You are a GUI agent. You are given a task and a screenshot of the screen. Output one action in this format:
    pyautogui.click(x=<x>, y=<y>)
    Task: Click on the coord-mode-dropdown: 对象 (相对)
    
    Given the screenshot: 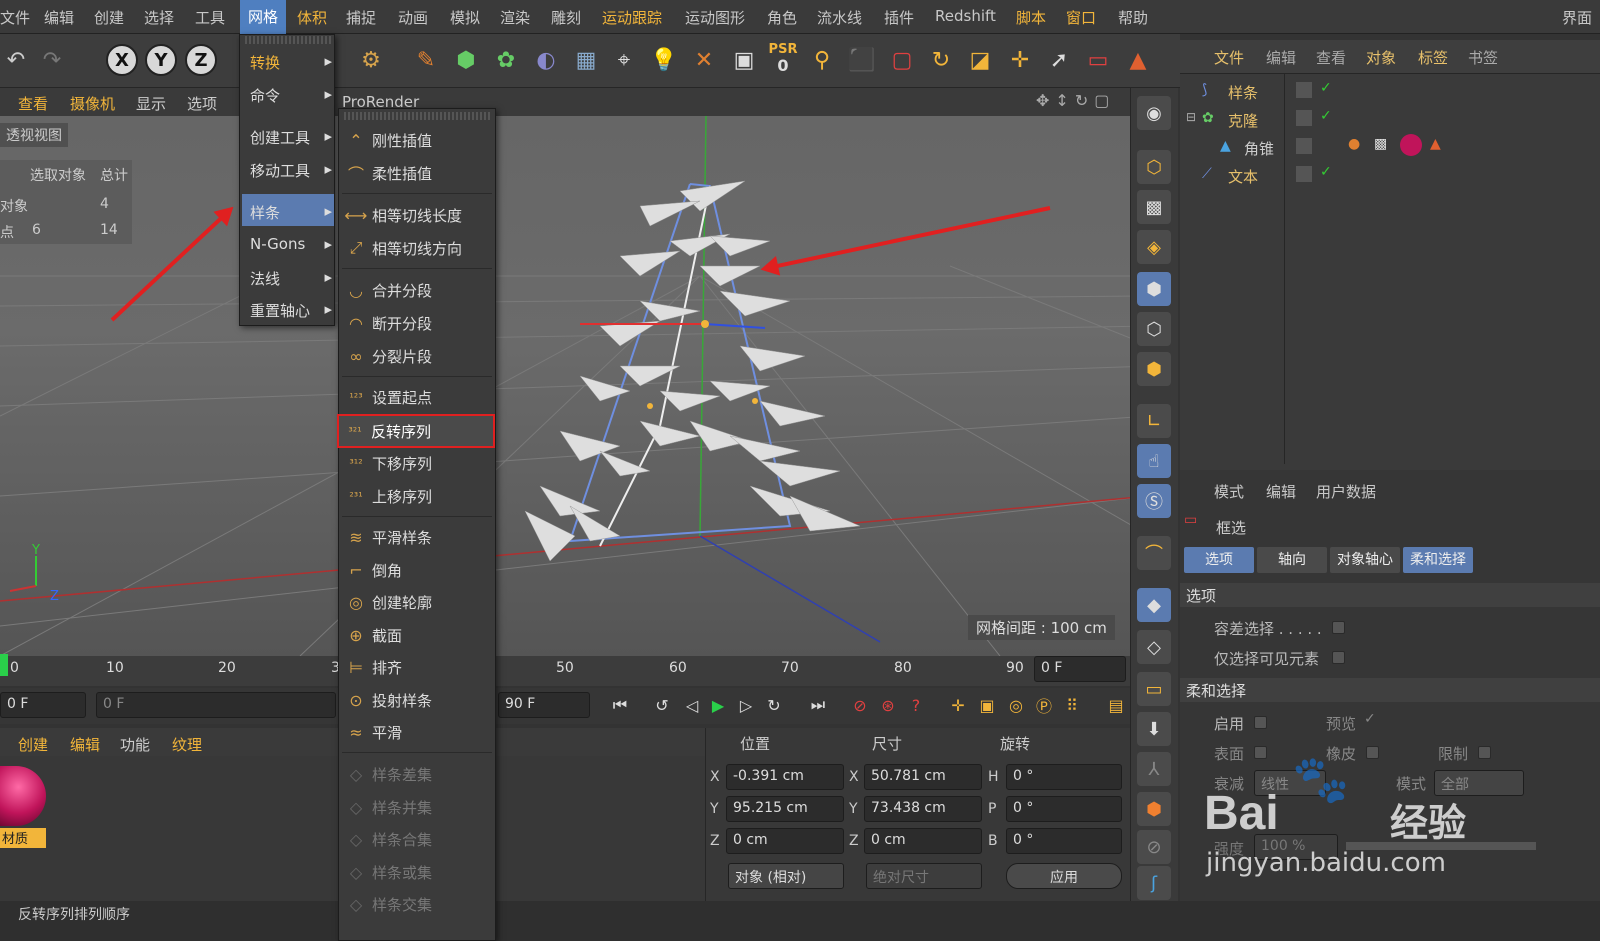 What is the action you would take?
    pyautogui.click(x=786, y=876)
    